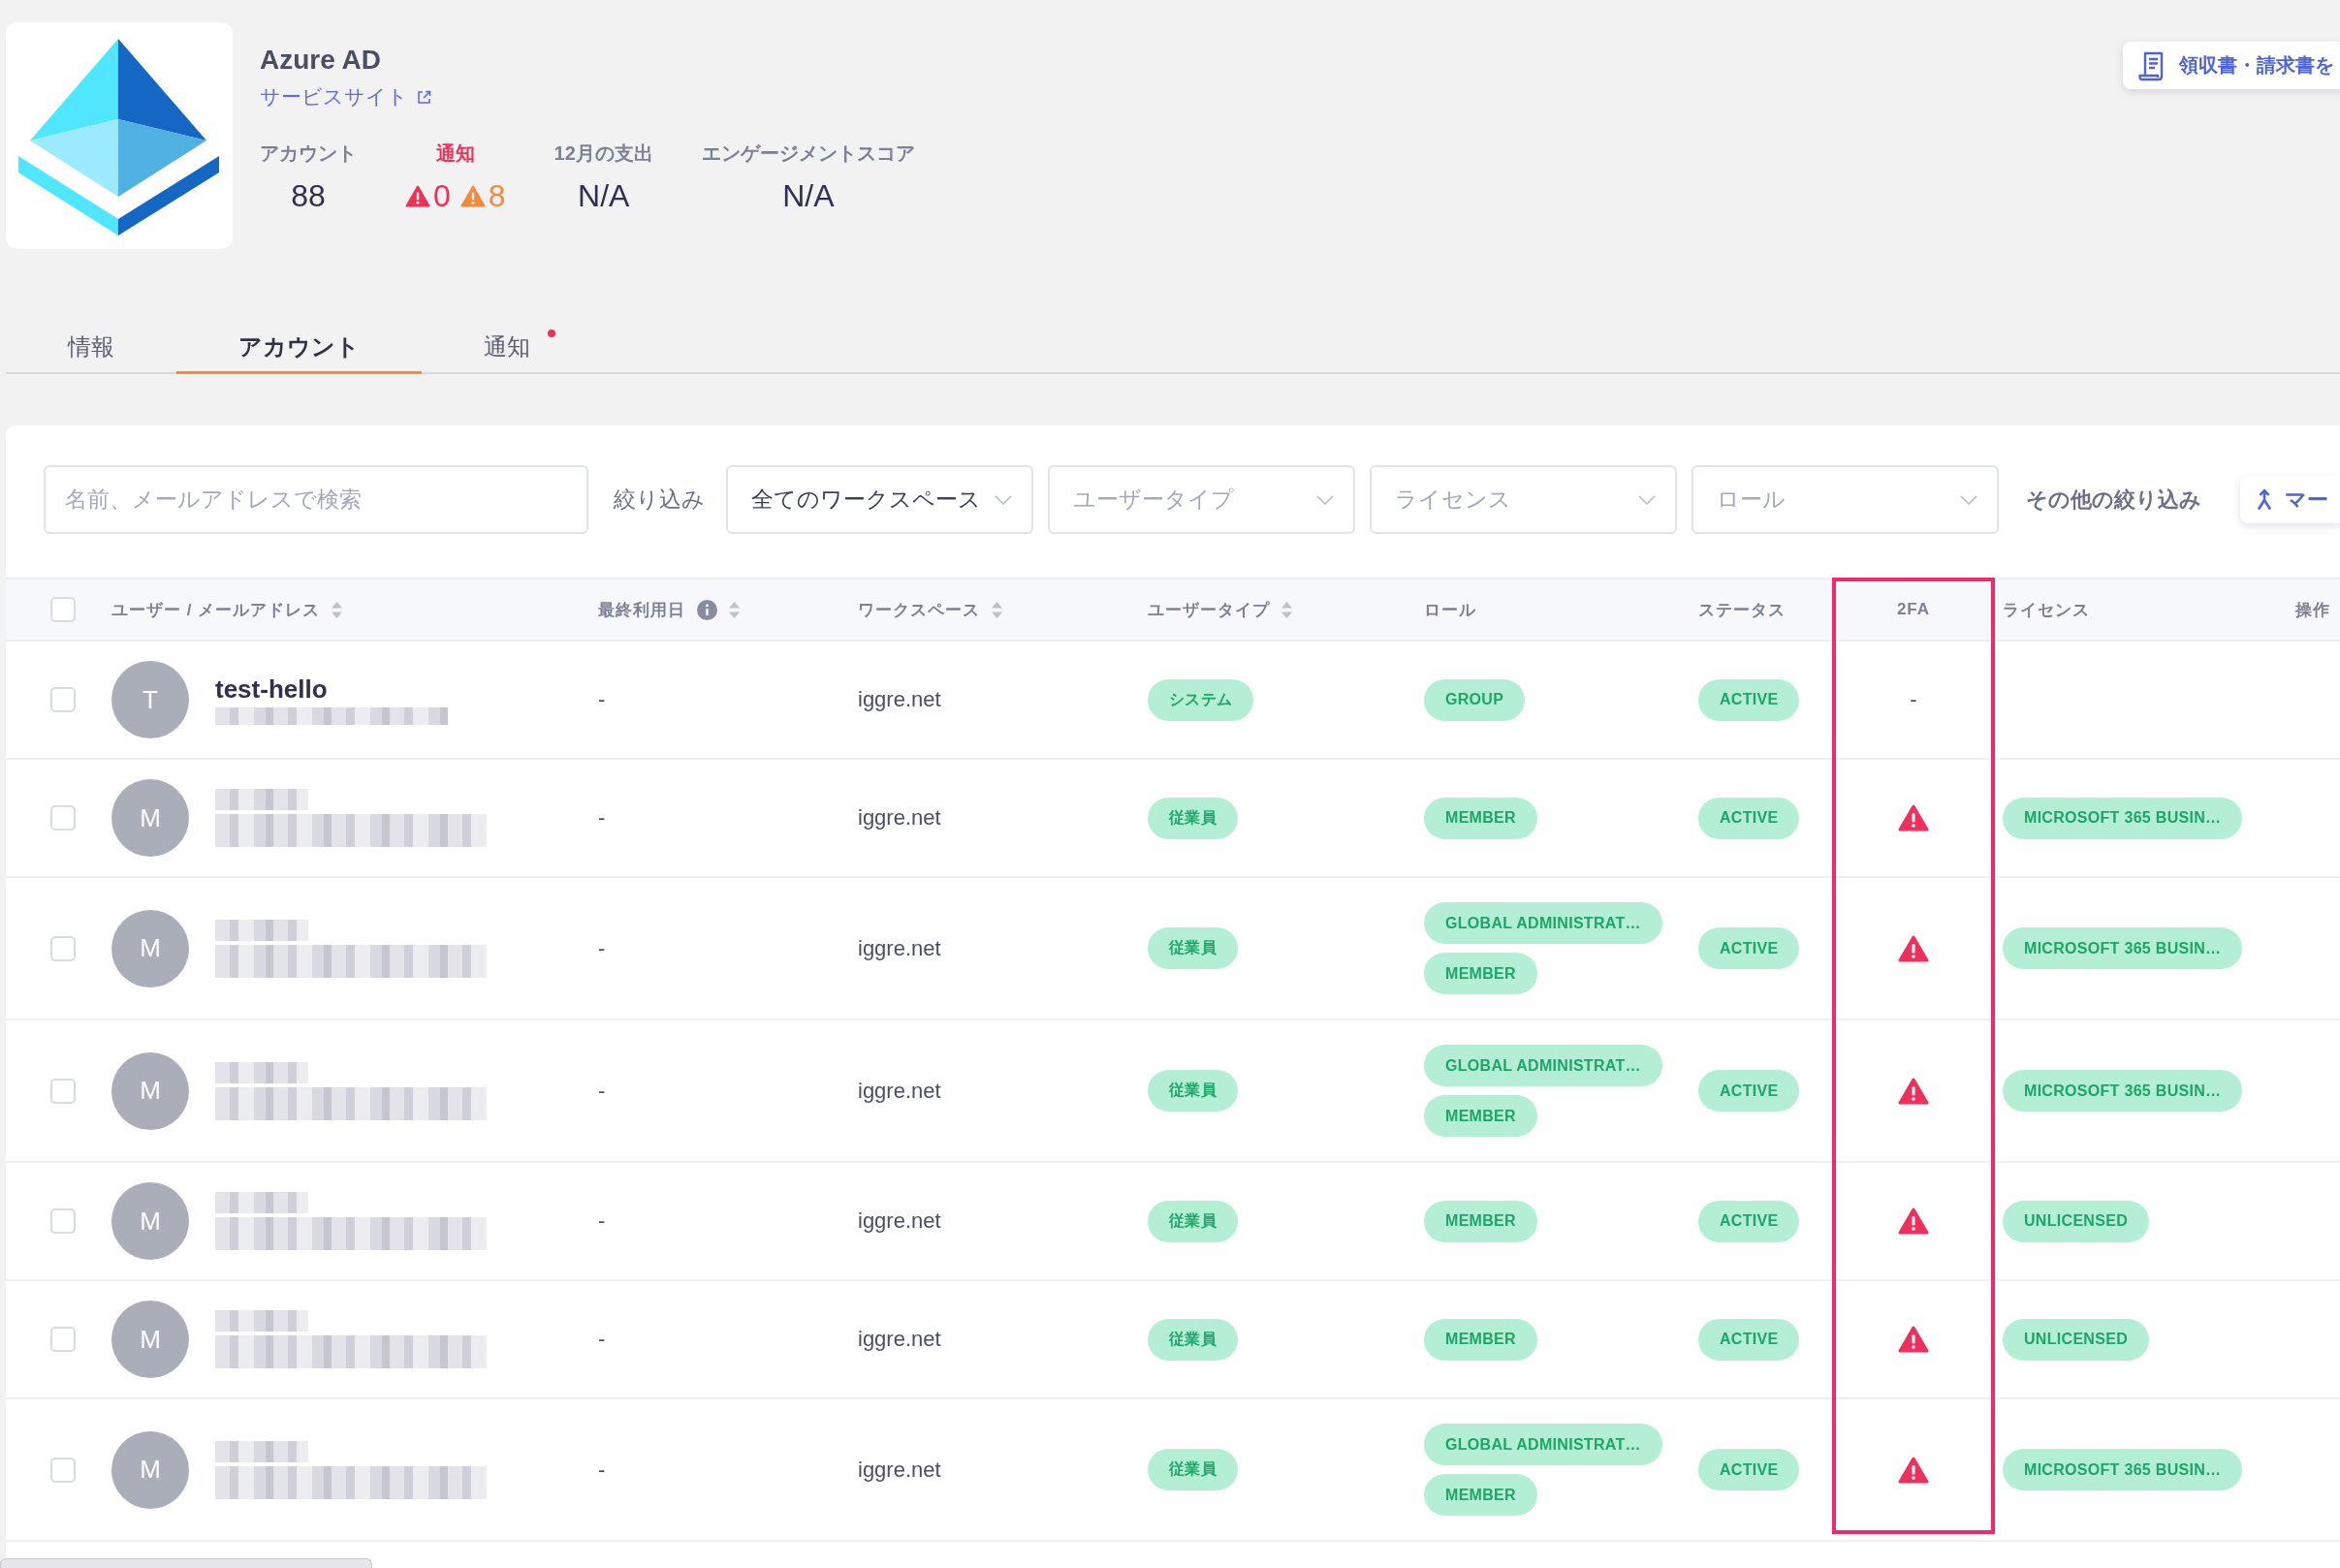  Describe the element at coordinates (879, 499) in the screenshot. I see `dropdown: 全てのワークスペース` at that location.